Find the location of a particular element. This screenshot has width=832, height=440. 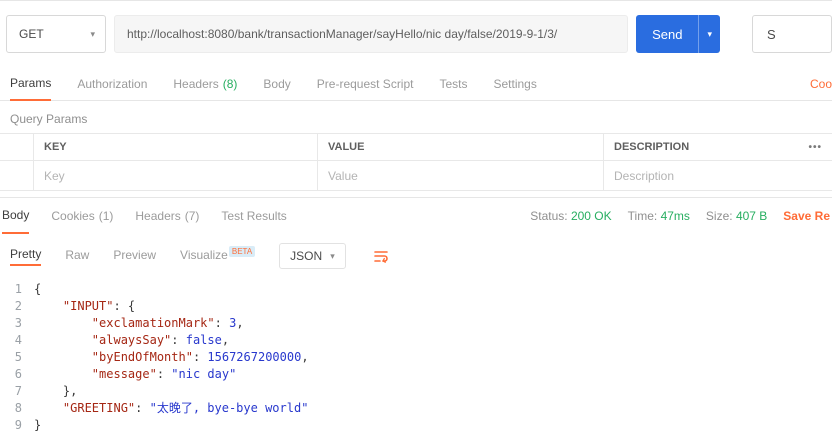

response-headers-count-badge: (7) is located at coordinates (192, 215).